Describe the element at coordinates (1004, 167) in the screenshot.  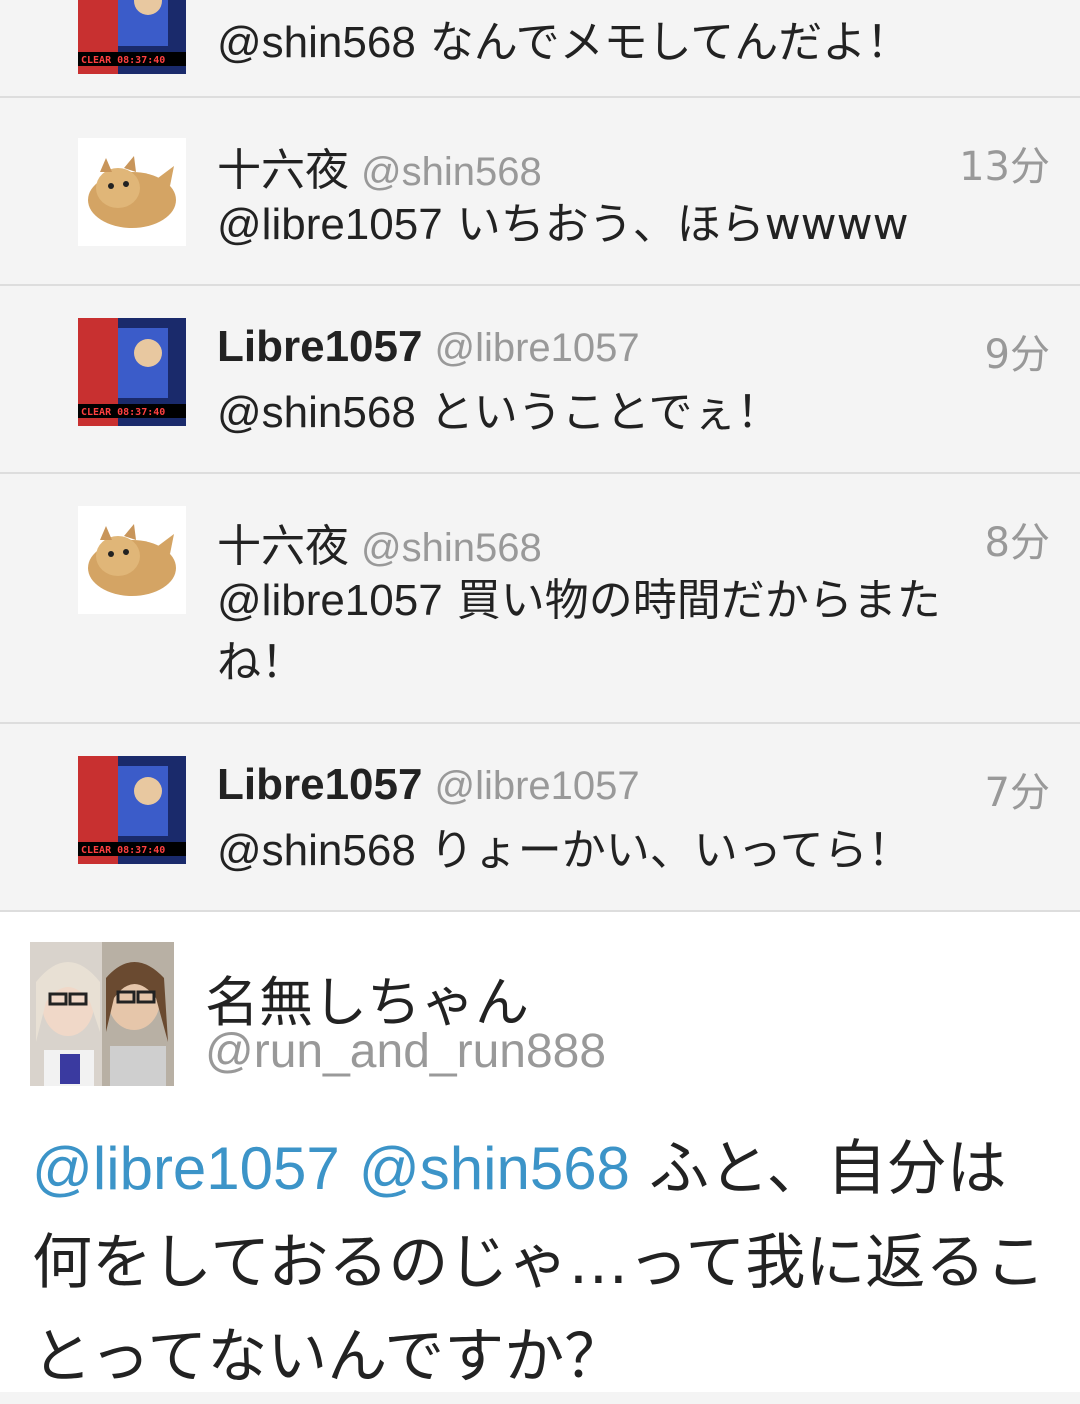
I see `timestamp: 13分` at that location.